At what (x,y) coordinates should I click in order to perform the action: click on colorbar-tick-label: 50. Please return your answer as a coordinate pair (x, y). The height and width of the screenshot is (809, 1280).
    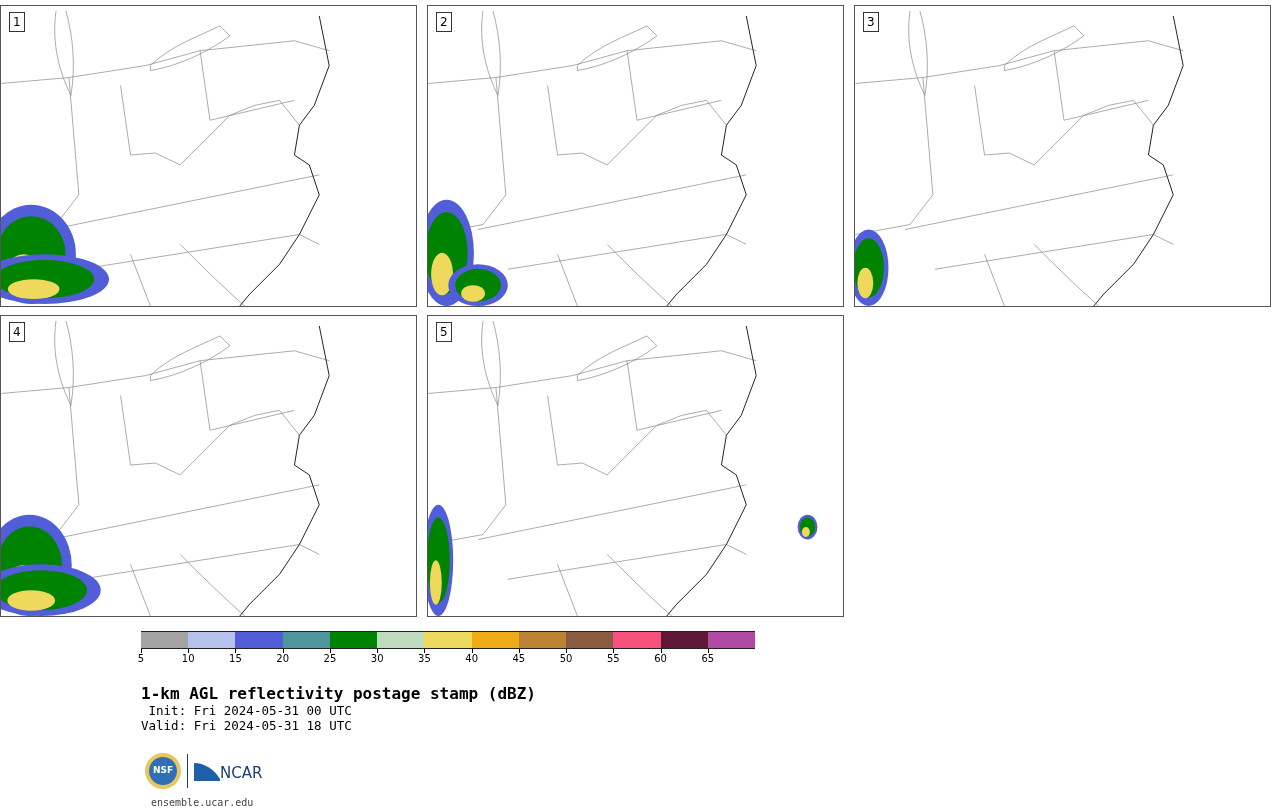
    Looking at the image, I should click on (566, 659).